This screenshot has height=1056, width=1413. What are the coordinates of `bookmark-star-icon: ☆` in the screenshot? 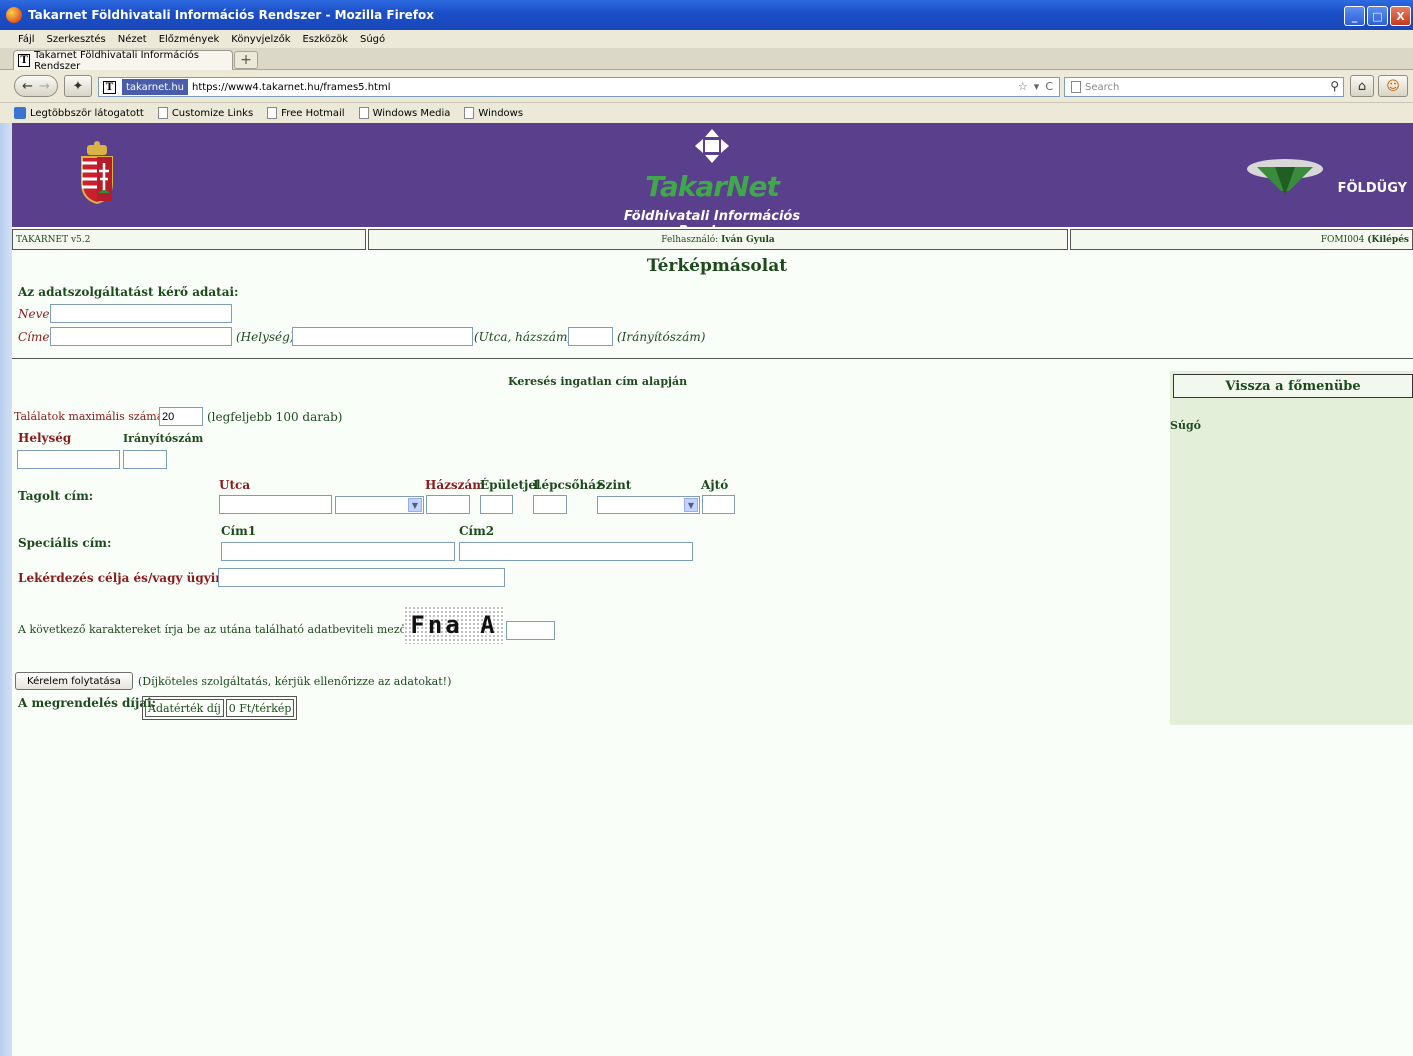 It's located at (1023, 86).